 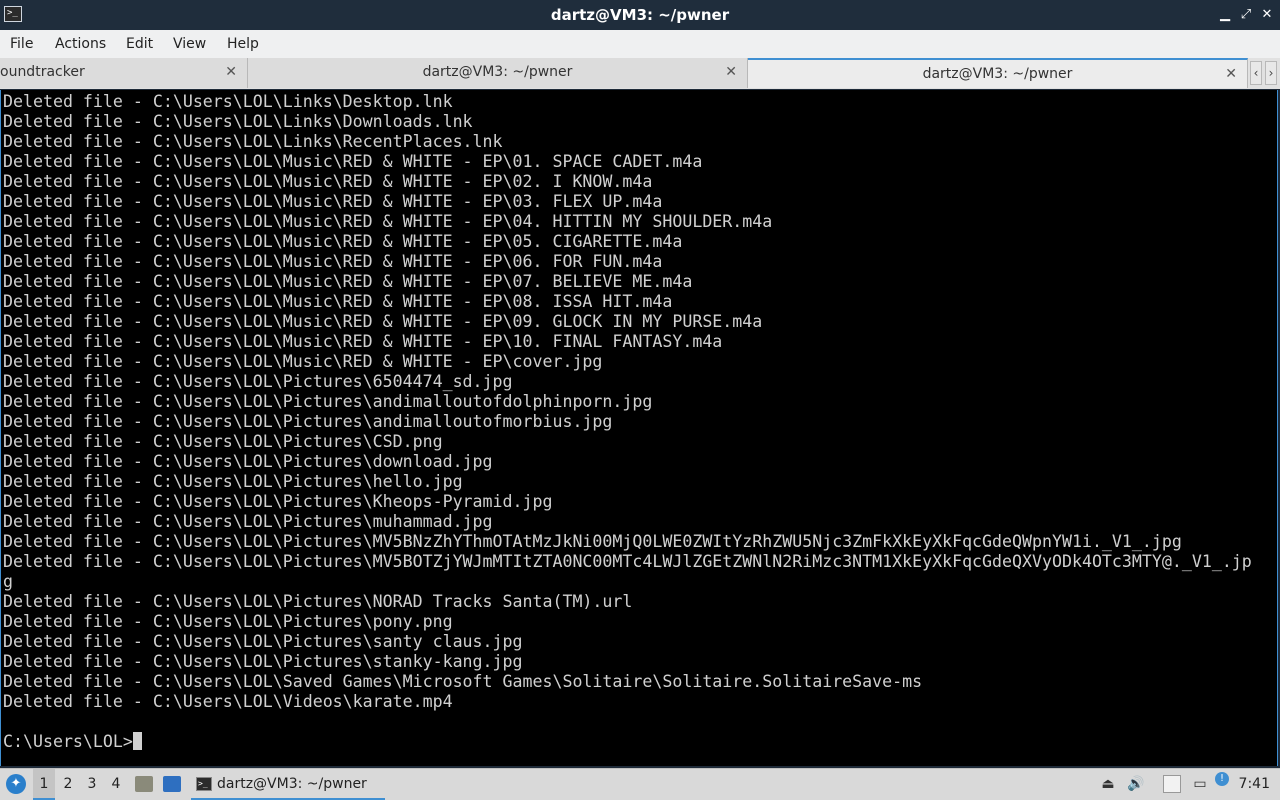 I want to click on menu-file: File, so click(x=21, y=44).